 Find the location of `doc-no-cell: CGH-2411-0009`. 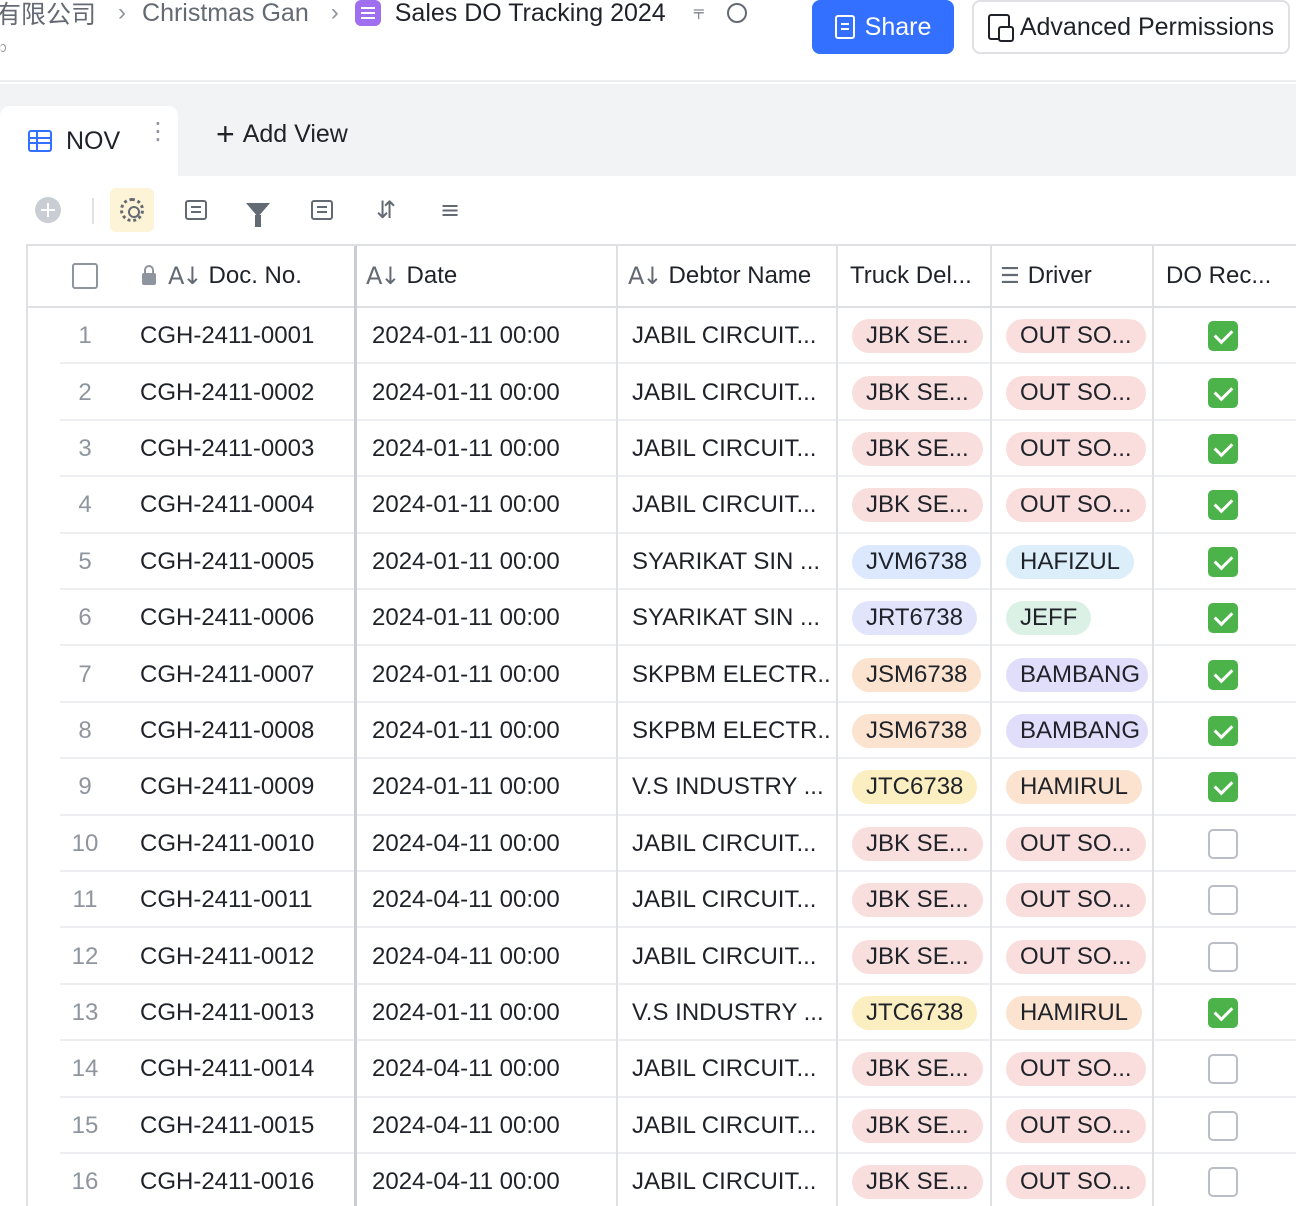

doc-no-cell: CGH-2411-0009 is located at coordinates (245, 787).